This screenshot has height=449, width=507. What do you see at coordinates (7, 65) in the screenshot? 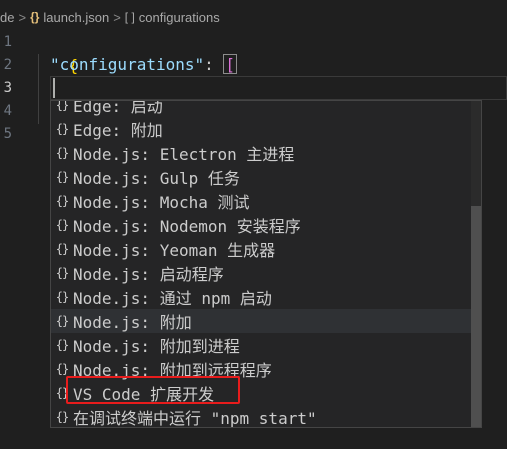
I see `line-number: 2` at bounding box center [7, 65].